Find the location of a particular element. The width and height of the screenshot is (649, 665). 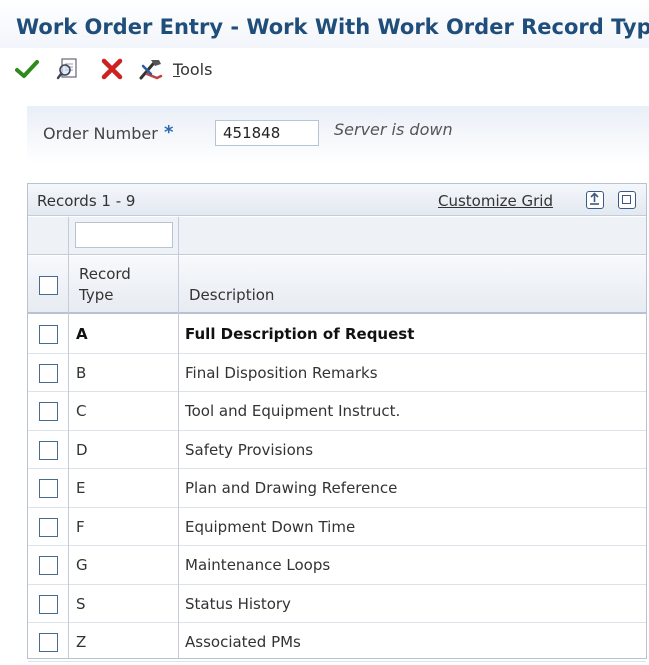

description-cell: Full Description of Request is located at coordinates (300, 334).